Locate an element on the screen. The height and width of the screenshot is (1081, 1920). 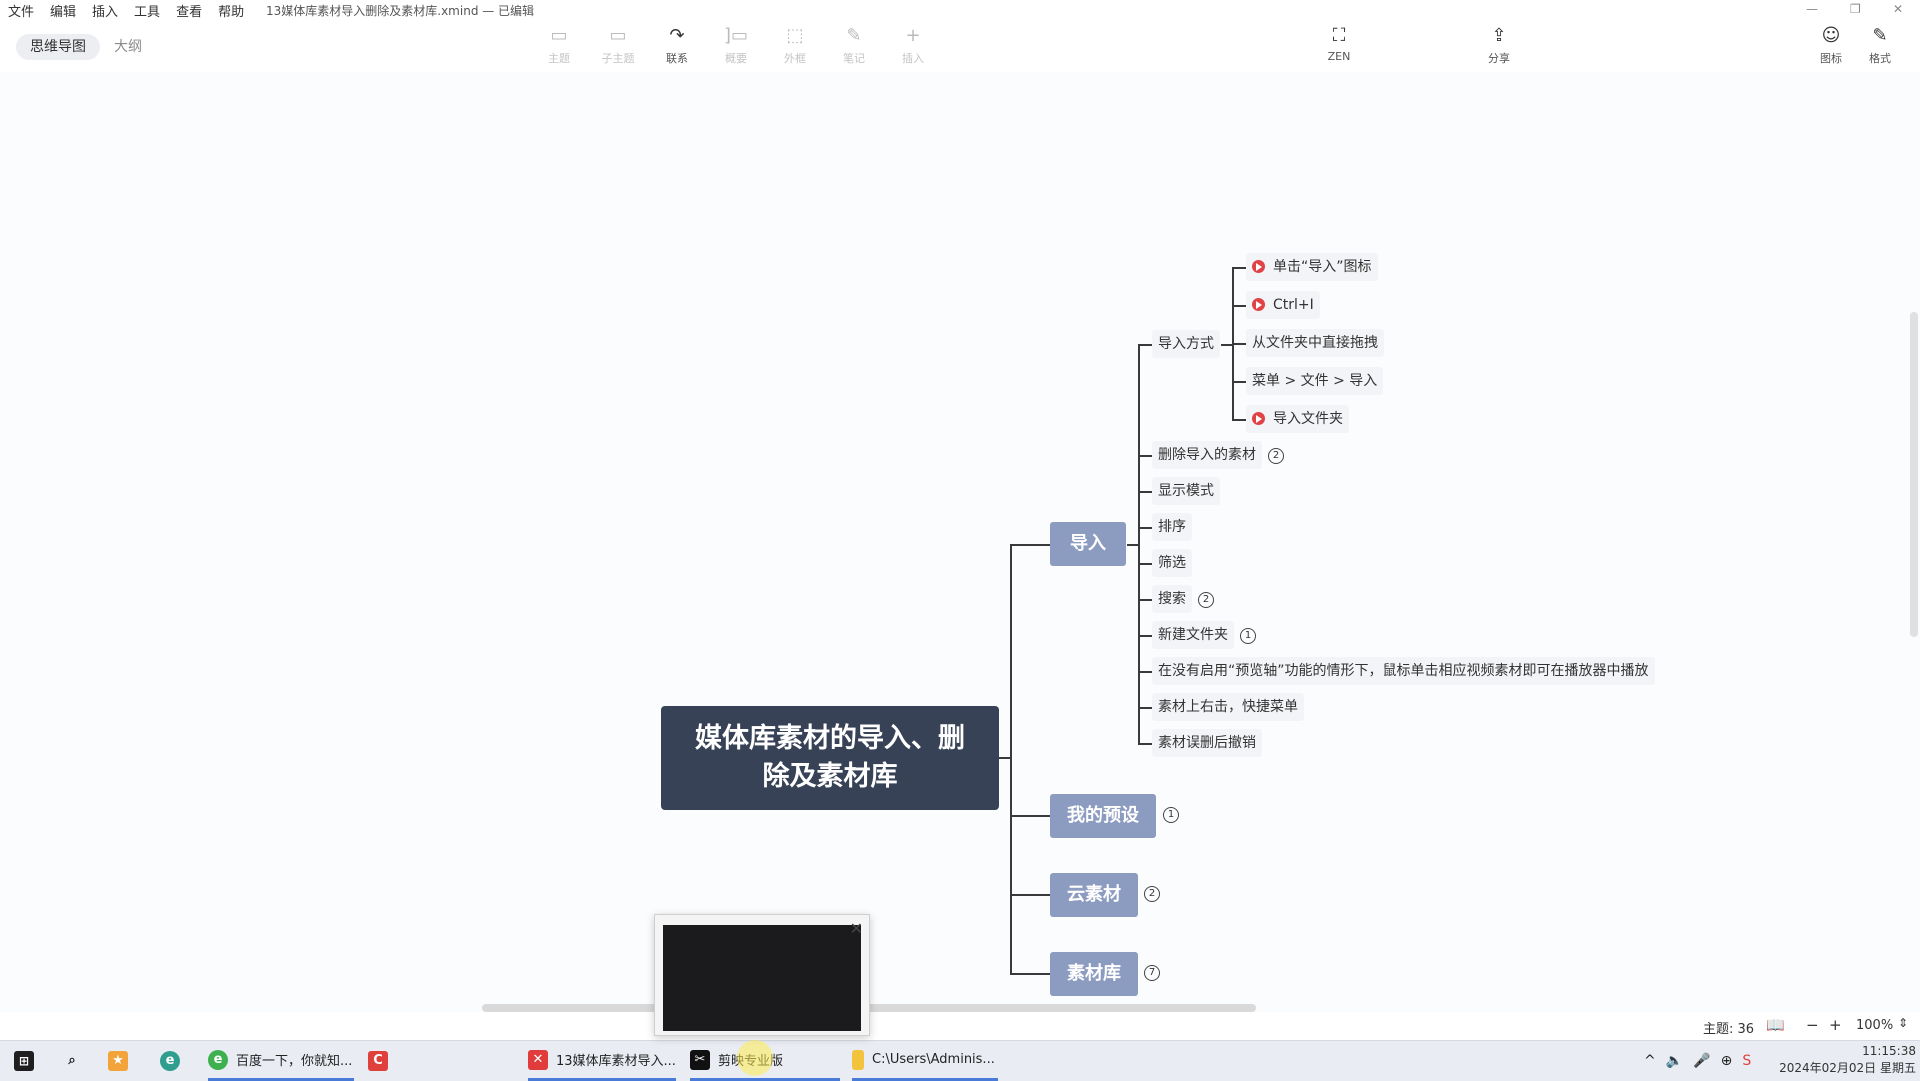
subtopic: 搜索 is located at coordinates (1172, 599).